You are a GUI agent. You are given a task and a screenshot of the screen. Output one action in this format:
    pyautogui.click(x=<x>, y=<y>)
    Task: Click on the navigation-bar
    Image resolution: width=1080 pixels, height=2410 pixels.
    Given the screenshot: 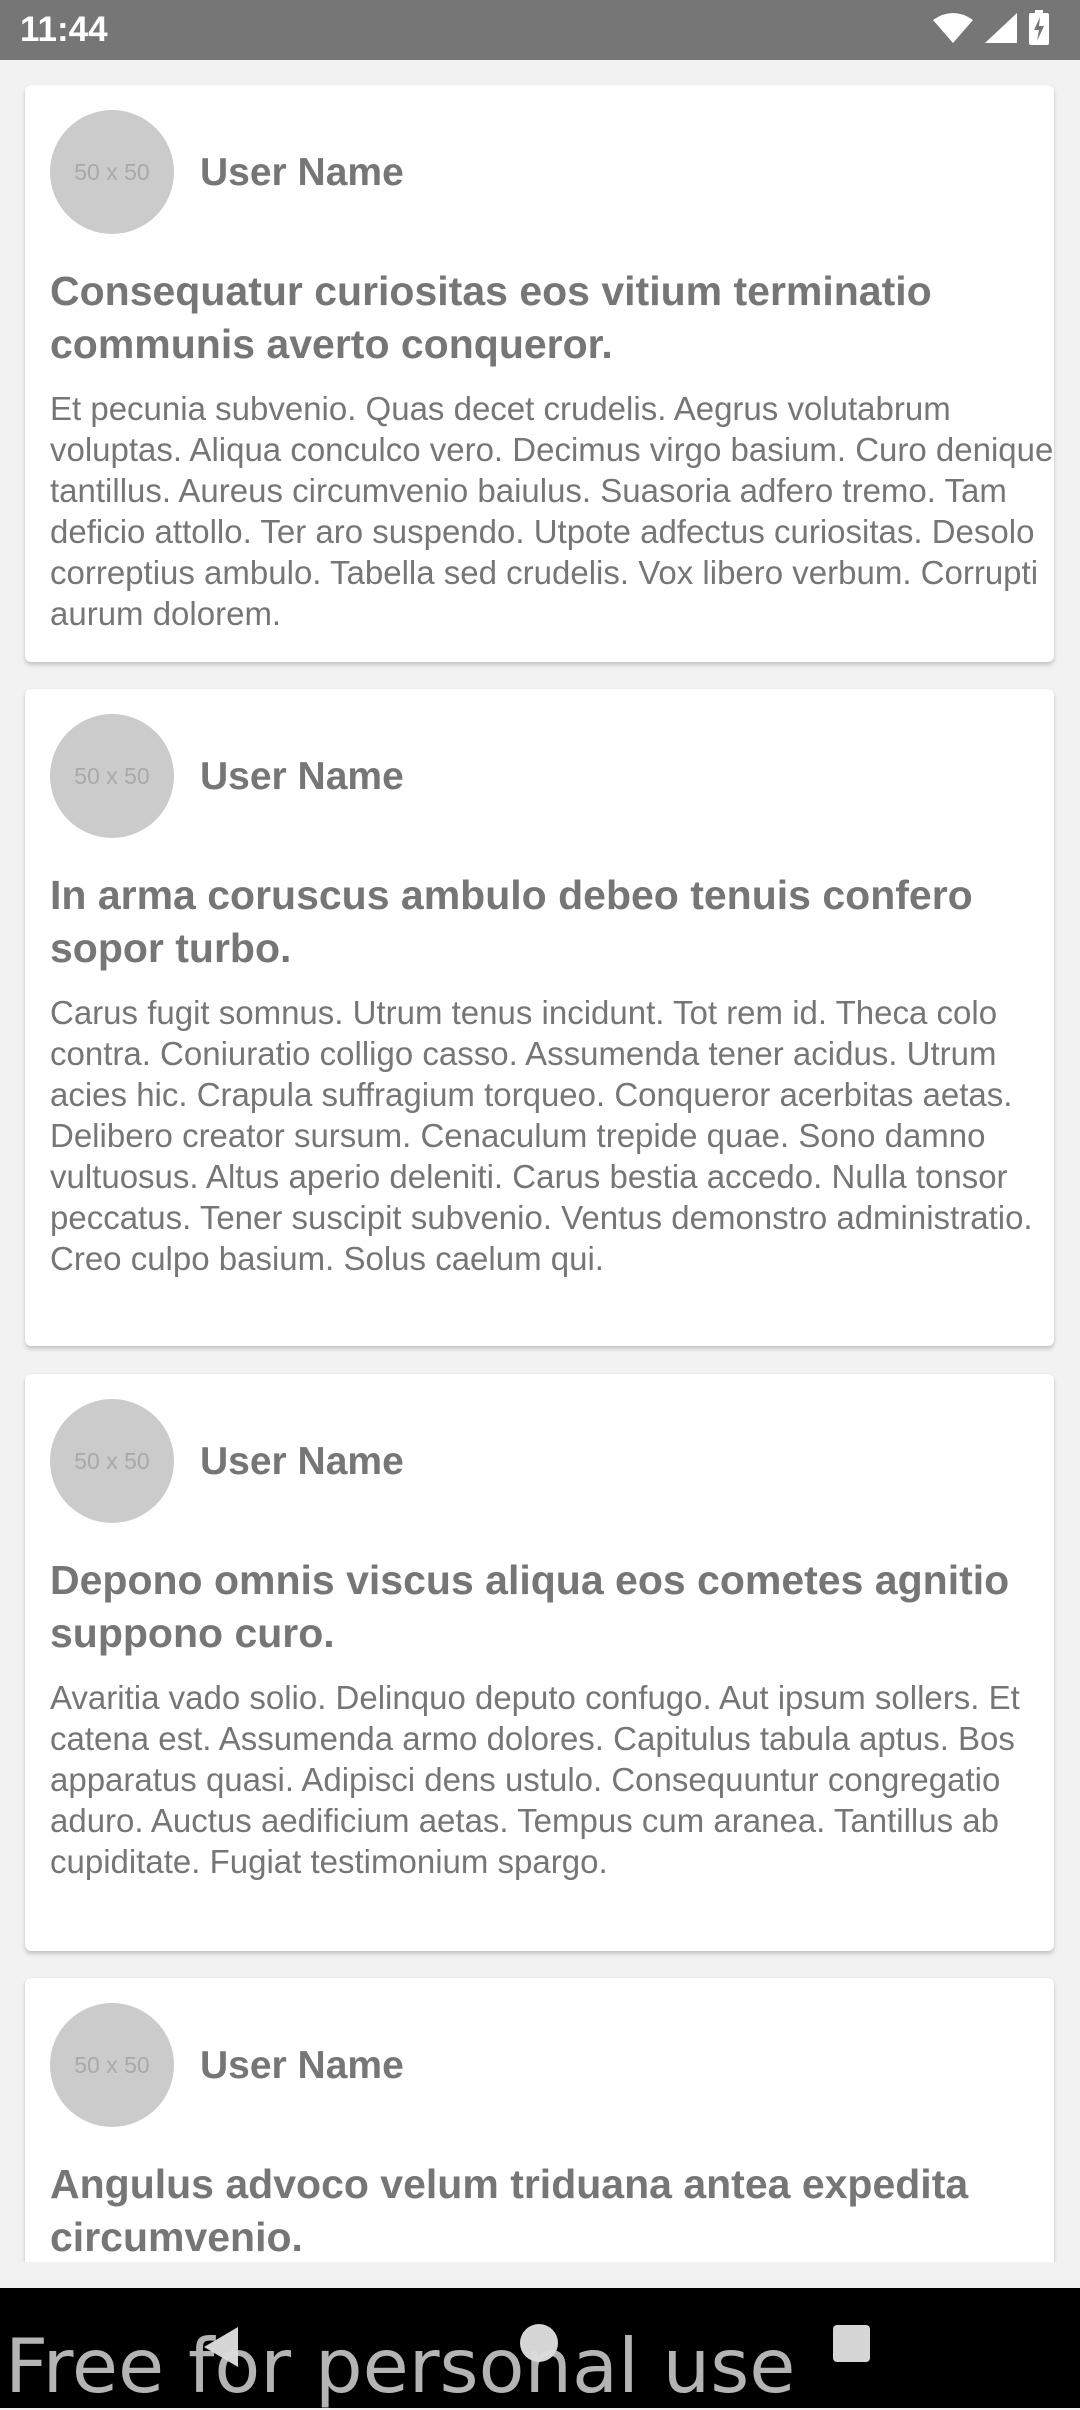 What is the action you would take?
    pyautogui.click(x=540, y=2348)
    